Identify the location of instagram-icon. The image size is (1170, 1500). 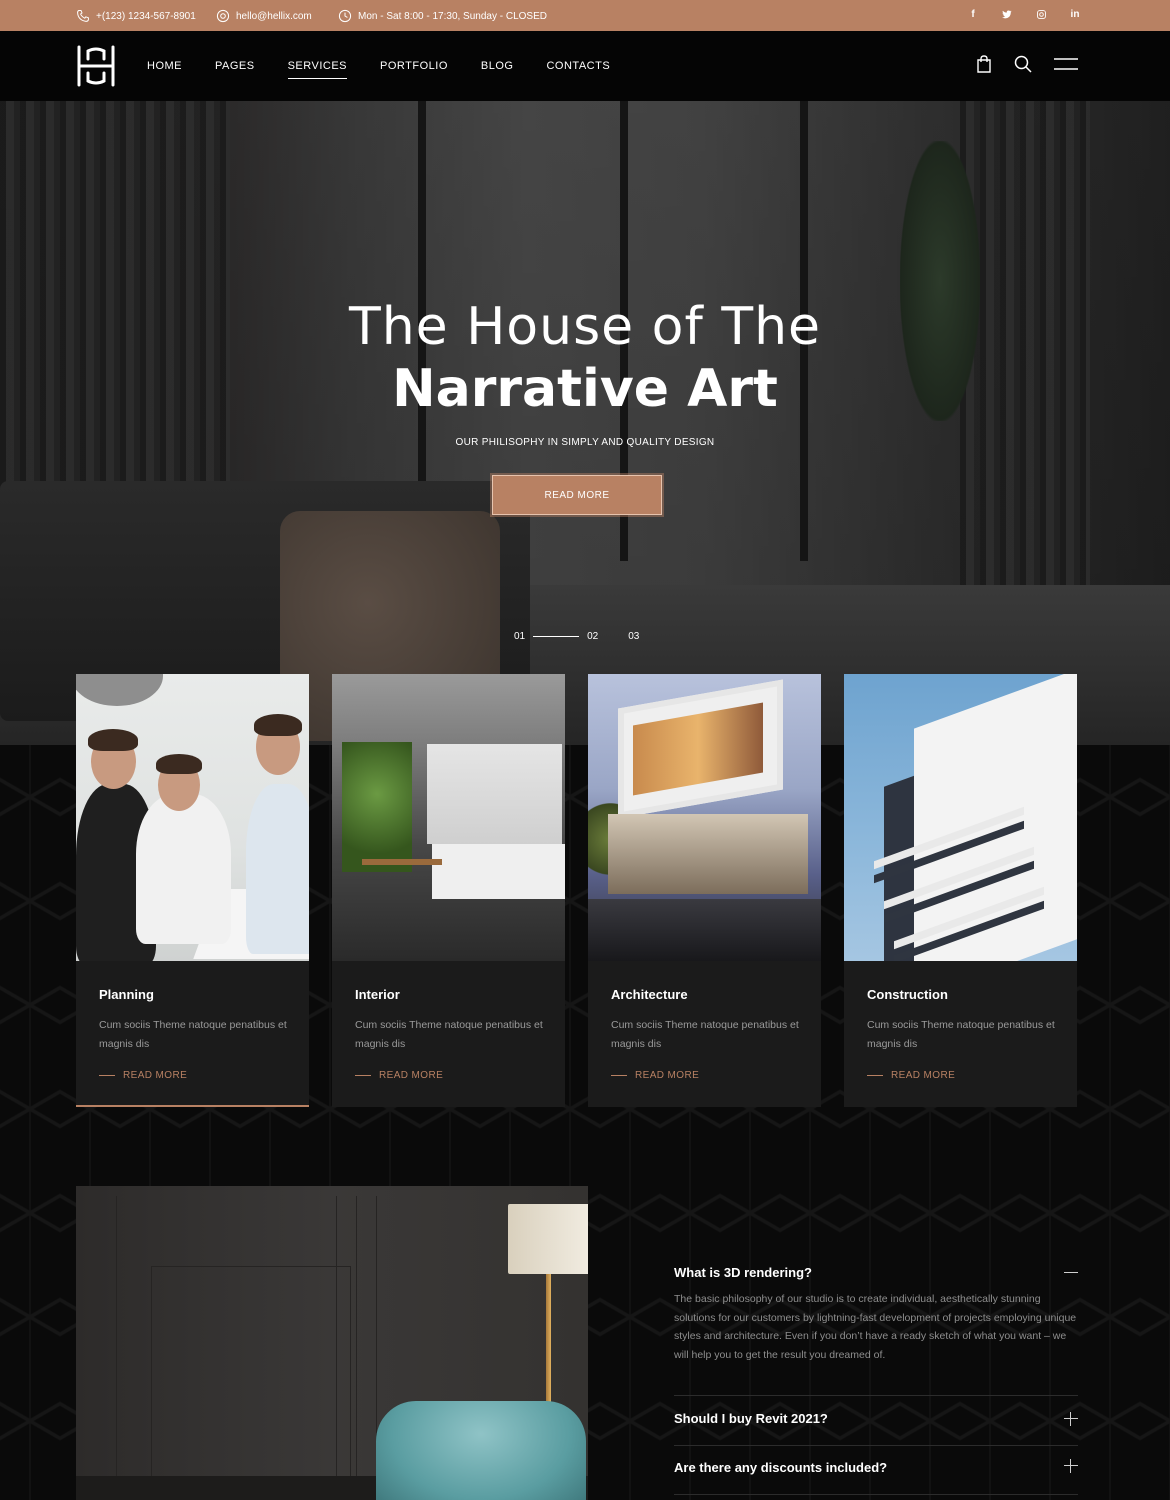
(1041, 14).